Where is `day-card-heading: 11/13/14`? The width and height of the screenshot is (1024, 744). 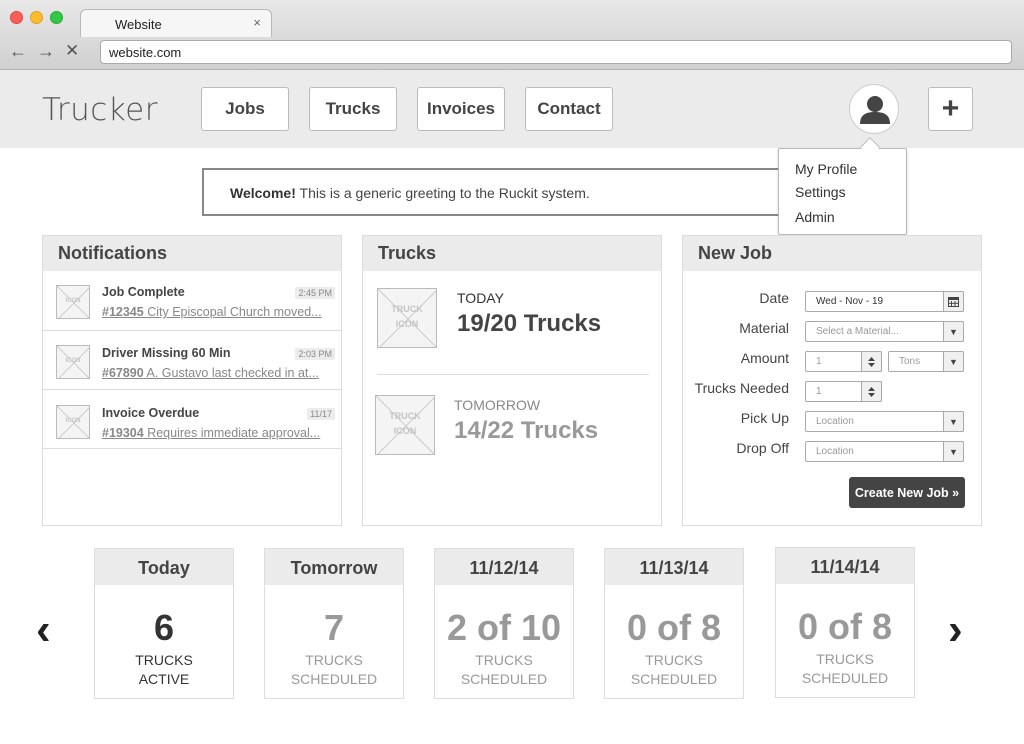 day-card-heading: 11/13/14 is located at coordinates (674, 567).